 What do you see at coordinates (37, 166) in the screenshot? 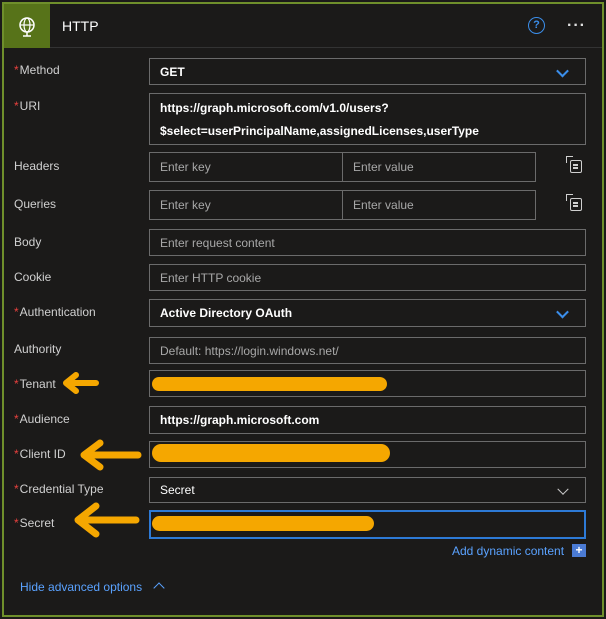
I see `headers-label: Headers` at bounding box center [37, 166].